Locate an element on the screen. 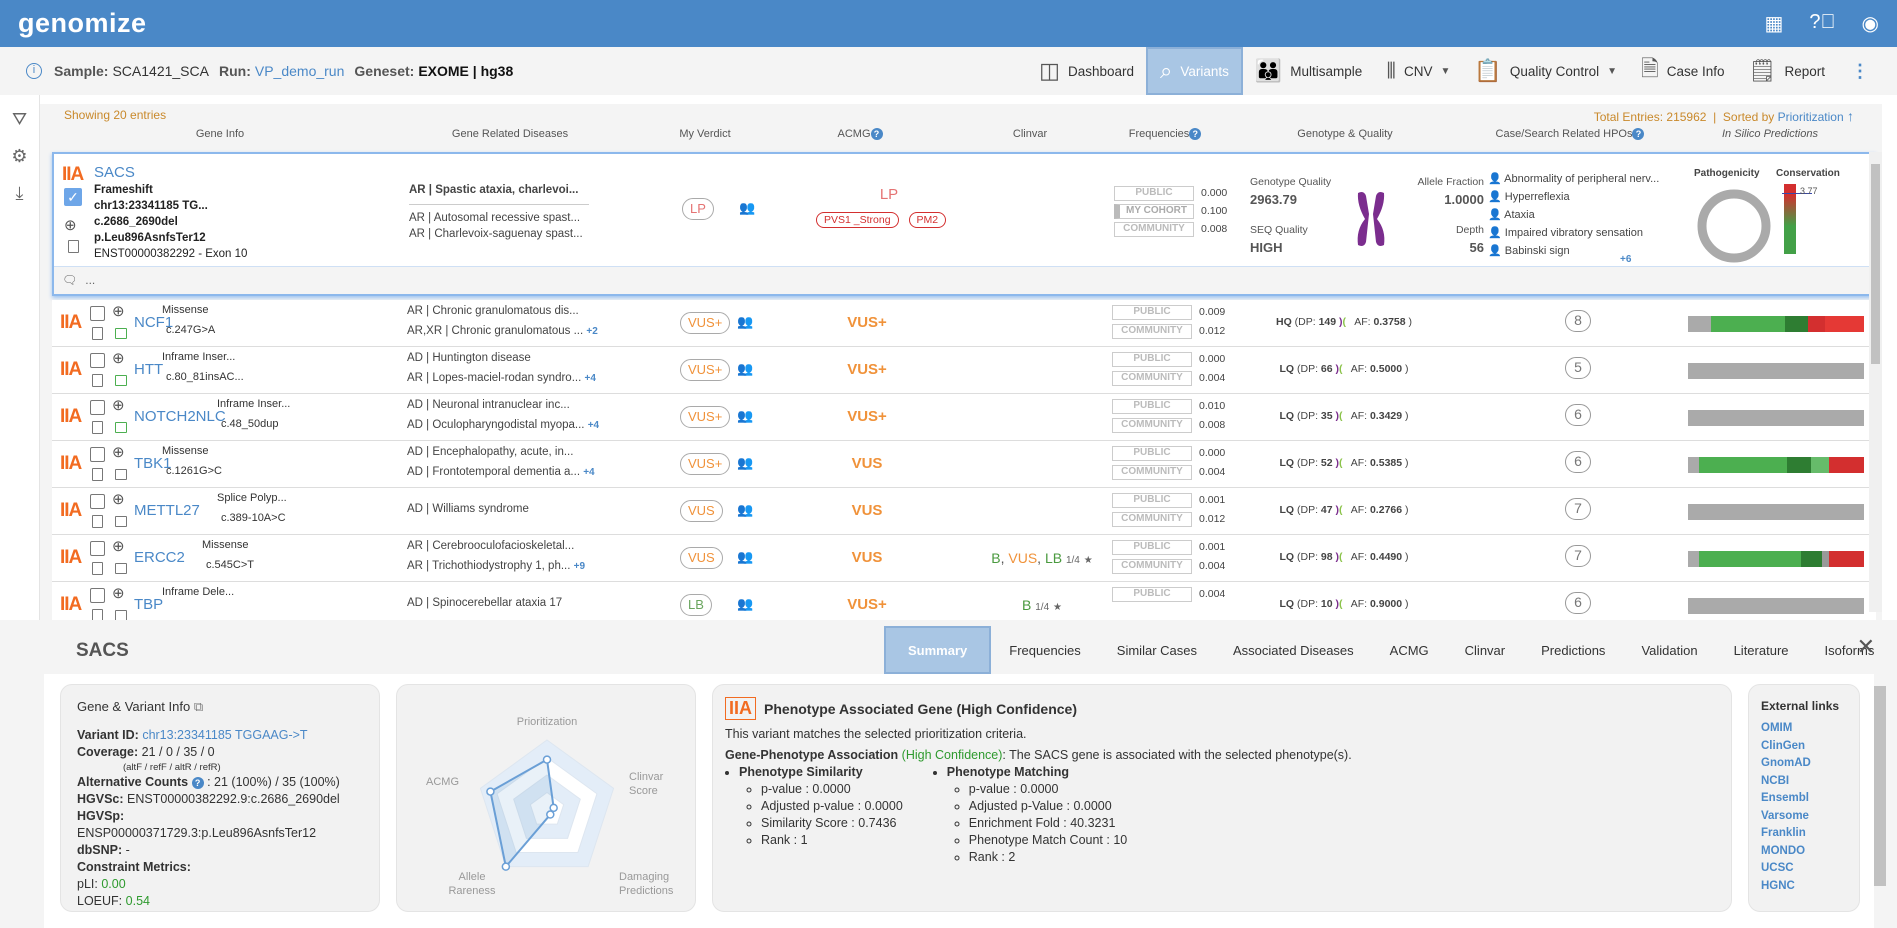  tab-similar-cases: Similar Cases is located at coordinates (1157, 650).